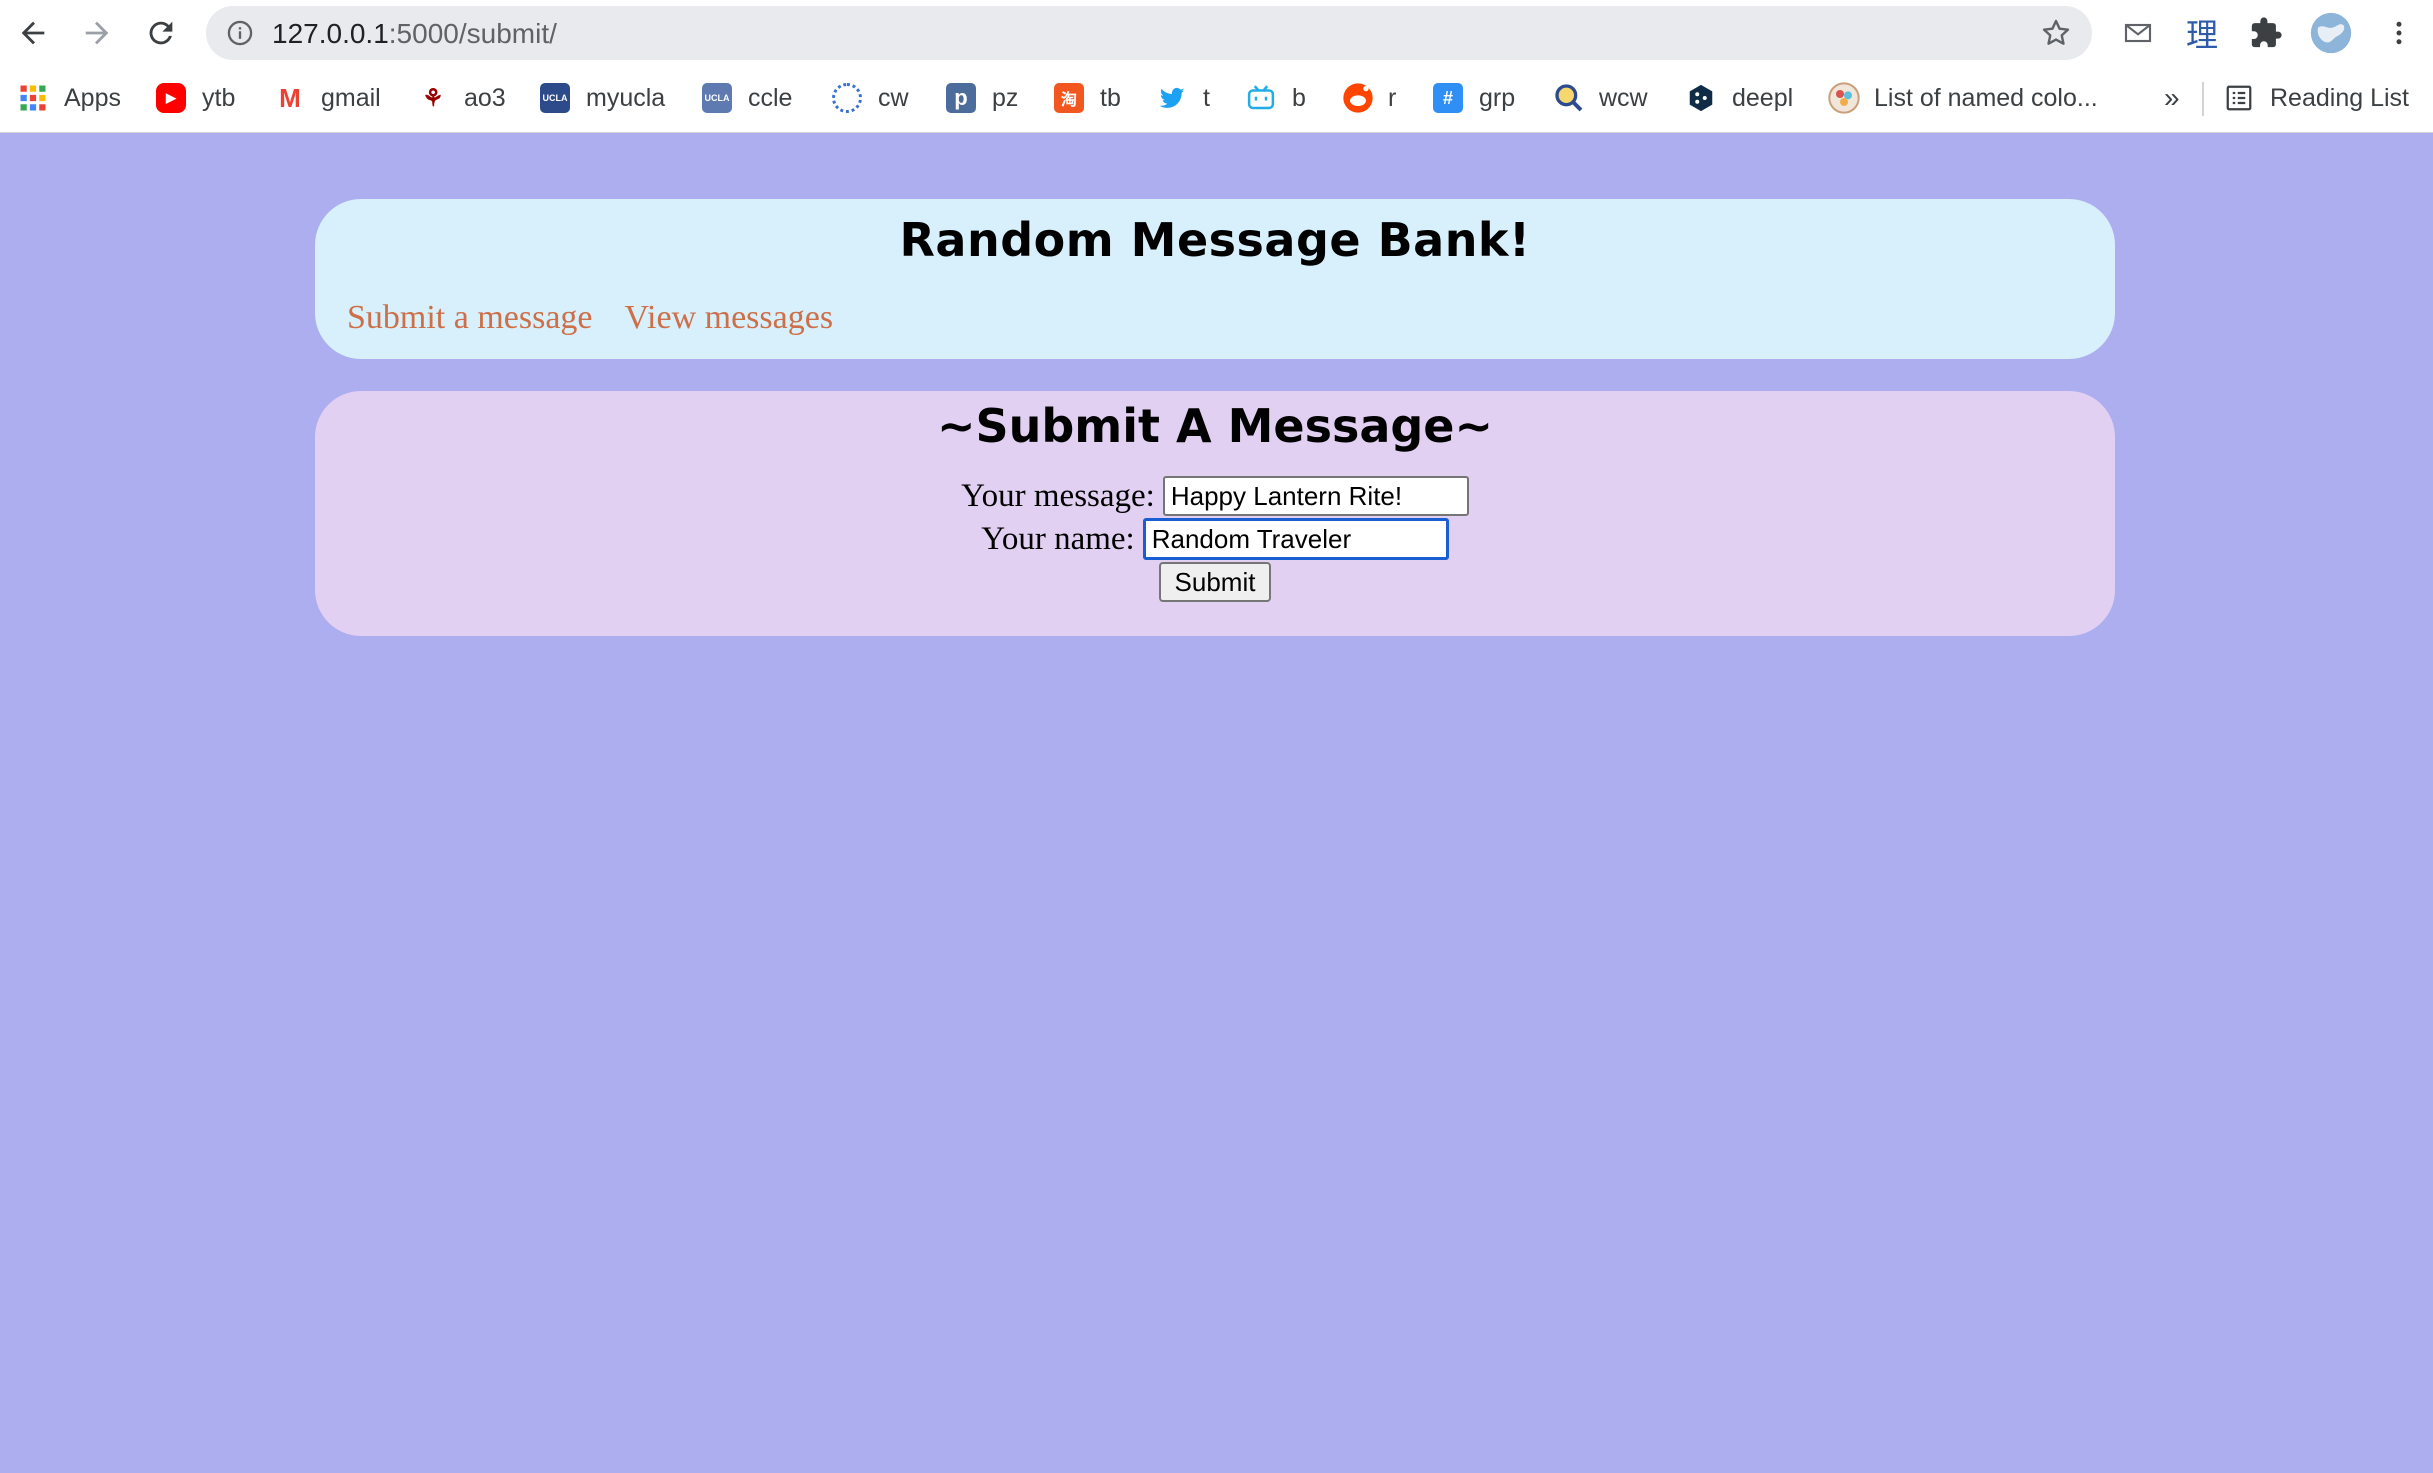  What do you see at coordinates (729, 318) in the screenshot?
I see `view-messages-link: View messages` at bounding box center [729, 318].